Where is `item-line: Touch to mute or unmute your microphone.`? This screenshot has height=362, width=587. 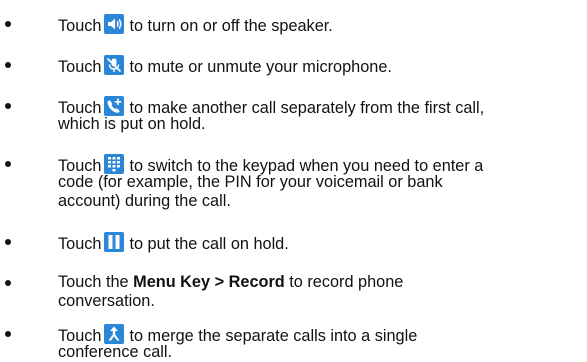 item-line: Touch to mute or unmute your microphone. is located at coordinates (318, 66).